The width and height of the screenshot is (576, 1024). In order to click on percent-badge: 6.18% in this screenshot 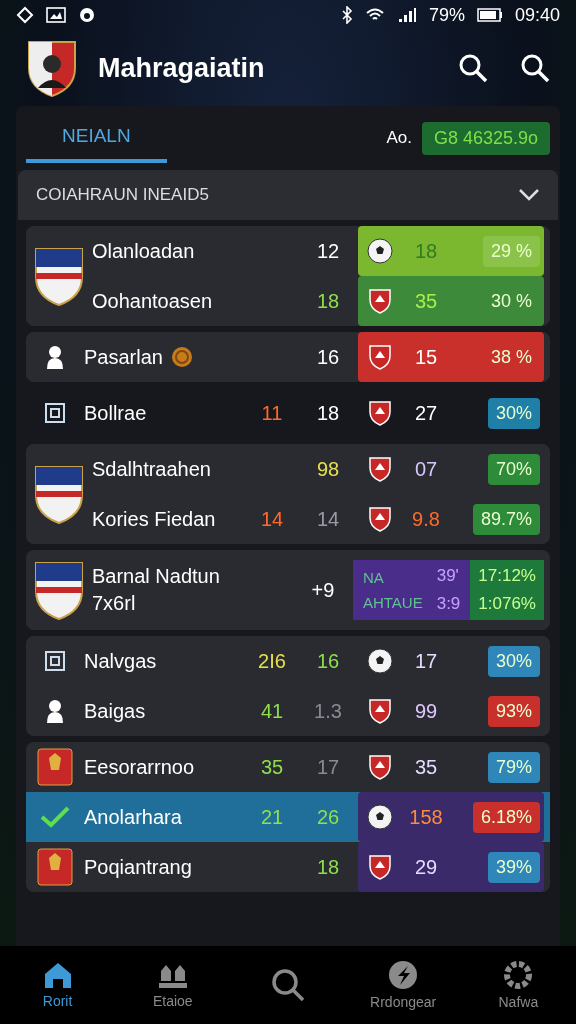, I will do `click(506, 817)`.